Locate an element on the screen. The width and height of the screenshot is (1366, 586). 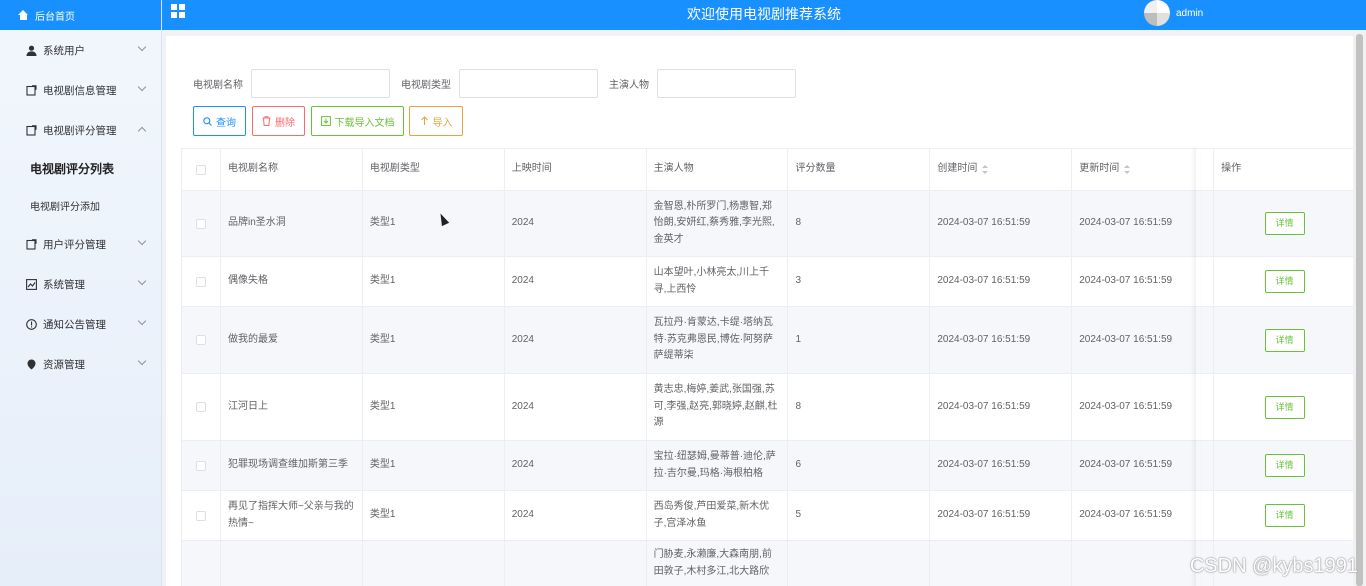
sidebar-item-label: 资源管理 is located at coordinates (64, 364).